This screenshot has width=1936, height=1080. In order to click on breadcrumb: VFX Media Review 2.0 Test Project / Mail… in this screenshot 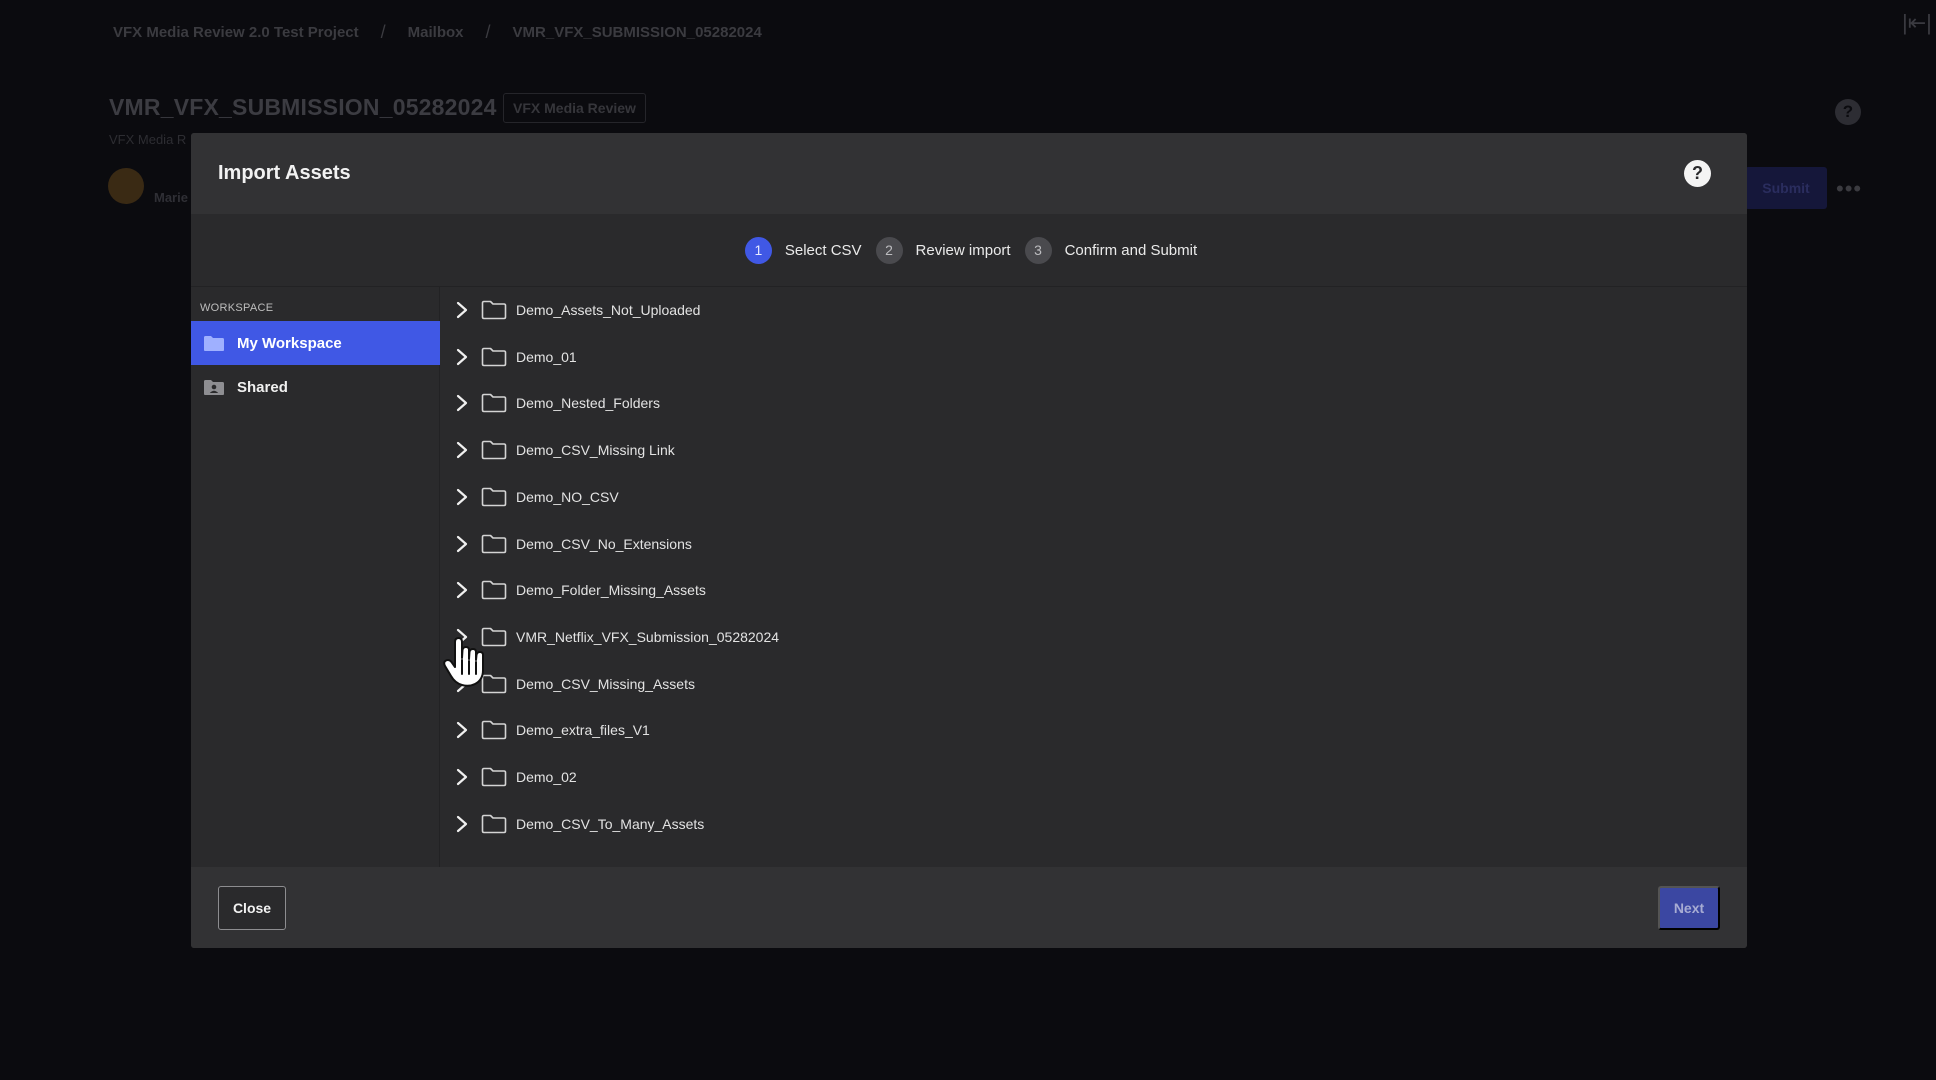, I will do `click(437, 32)`.